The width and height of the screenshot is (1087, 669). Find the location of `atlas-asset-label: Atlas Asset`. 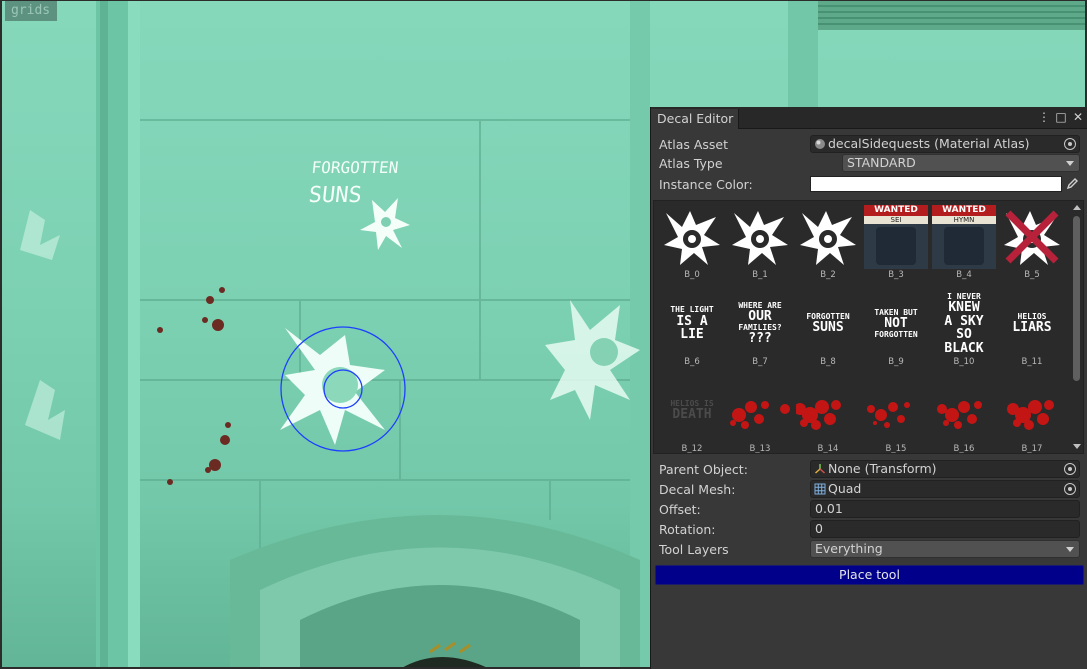

atlas-asset-label: Atlas Asset is located at coordinates (694, 144).